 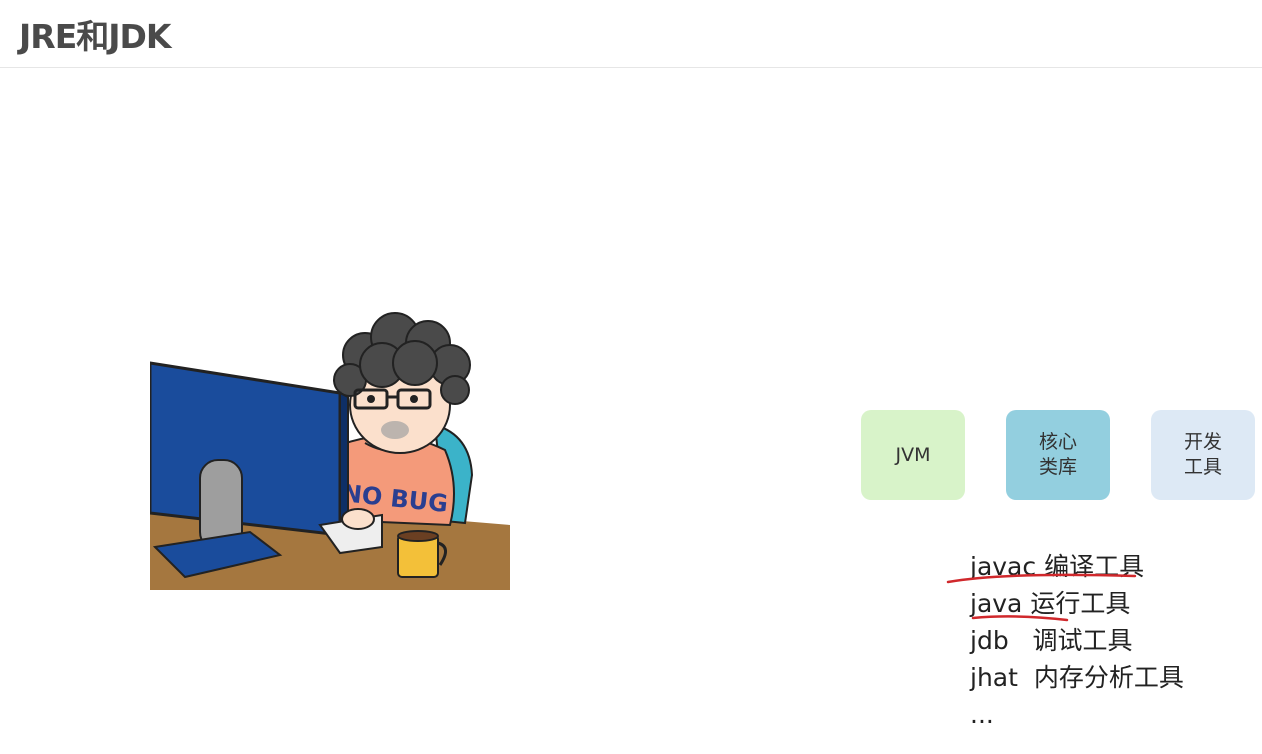 I want to click on jvm-box: JVM, so click(x=913, y=455).